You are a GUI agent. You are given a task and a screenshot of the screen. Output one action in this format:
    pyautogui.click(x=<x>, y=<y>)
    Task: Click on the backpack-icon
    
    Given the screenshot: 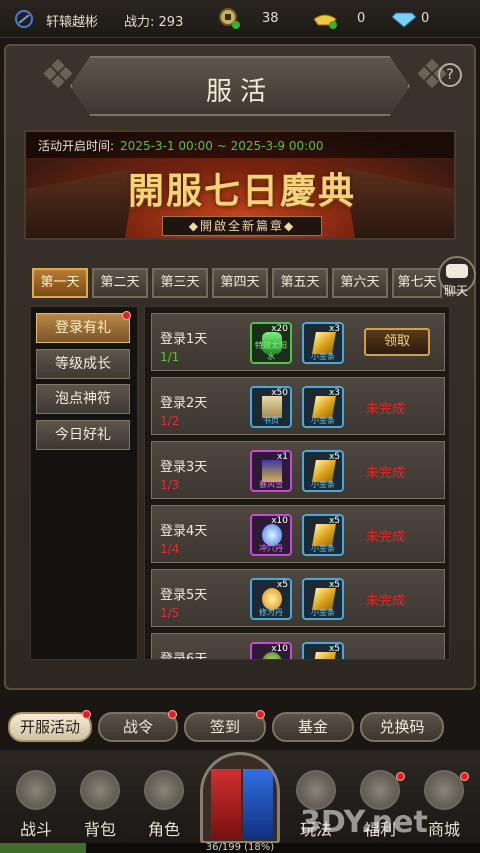 What is the action you would take?
    pyautogui.click(x=100, y=790)
    